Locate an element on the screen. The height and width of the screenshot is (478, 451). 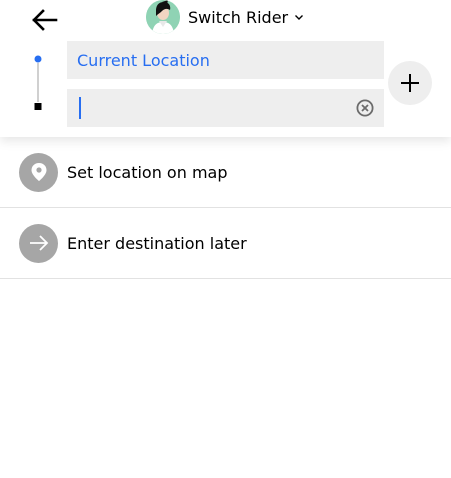
list-item-label: Enter destination later is located at coordinates (157, 243).